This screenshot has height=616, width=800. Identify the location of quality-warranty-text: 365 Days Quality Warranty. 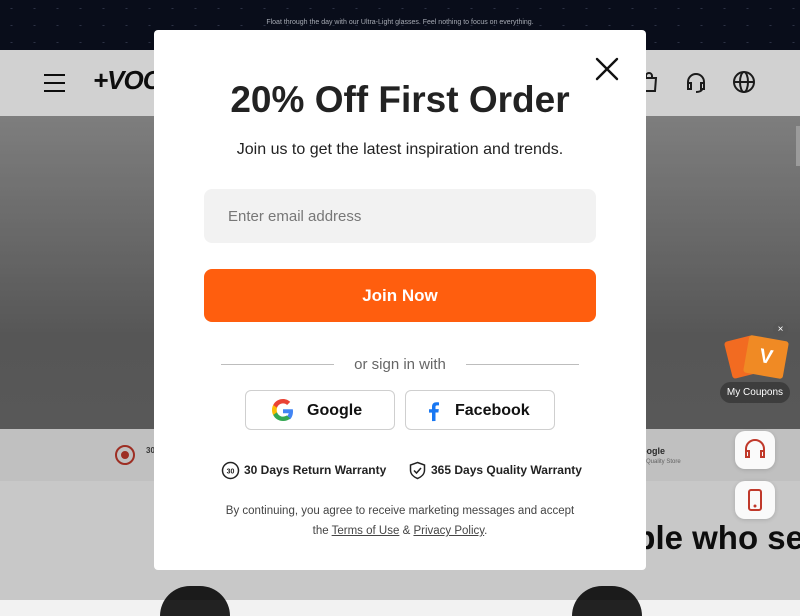
(506, 470).